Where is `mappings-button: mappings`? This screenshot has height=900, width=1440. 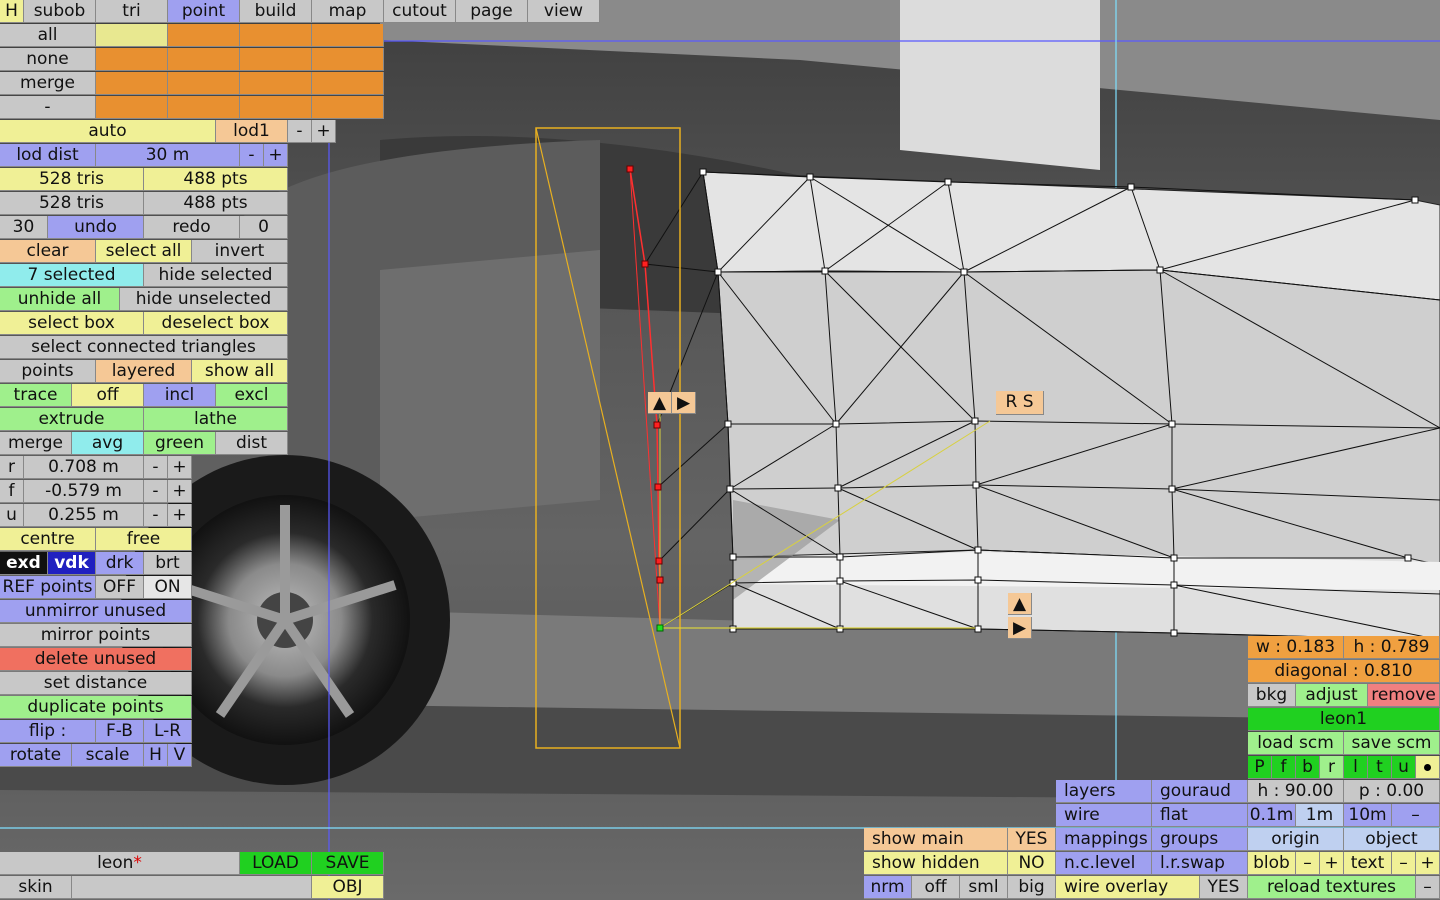
mappings-button: mappings is located at coordinates (1104, 839).